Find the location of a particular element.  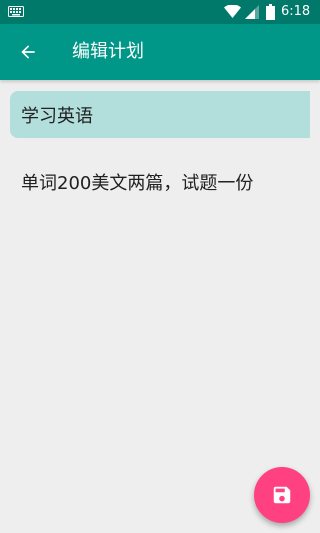

save-button is located at coordinates (282, 495).